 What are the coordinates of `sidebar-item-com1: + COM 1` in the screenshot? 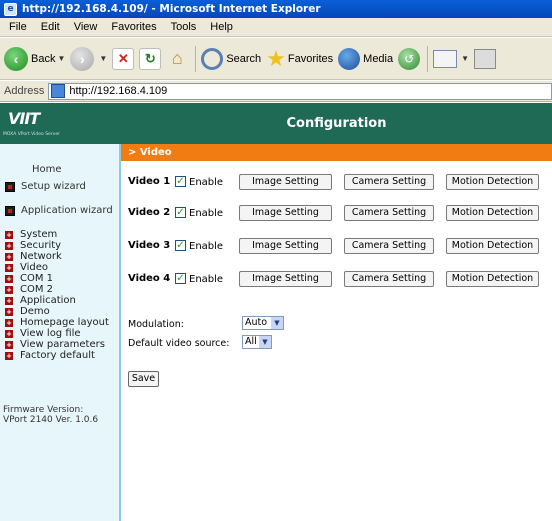 It's located at (29, 278).